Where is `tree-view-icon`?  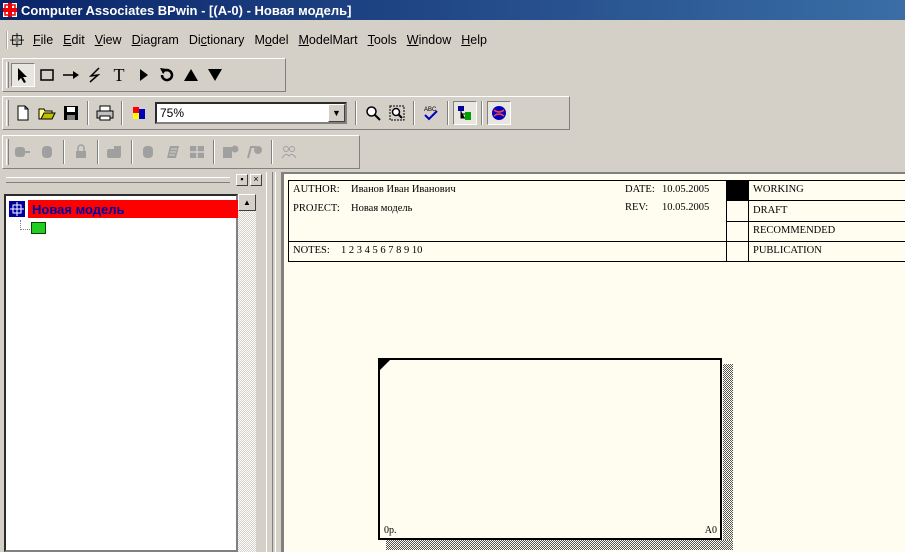 tree-view-icon is located at coordinates (464, 113).